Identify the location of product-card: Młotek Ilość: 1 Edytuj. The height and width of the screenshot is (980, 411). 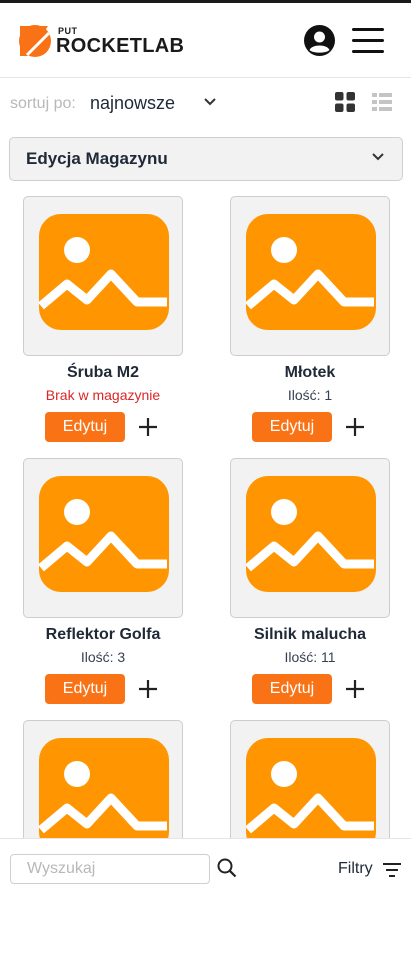
(311, 326).